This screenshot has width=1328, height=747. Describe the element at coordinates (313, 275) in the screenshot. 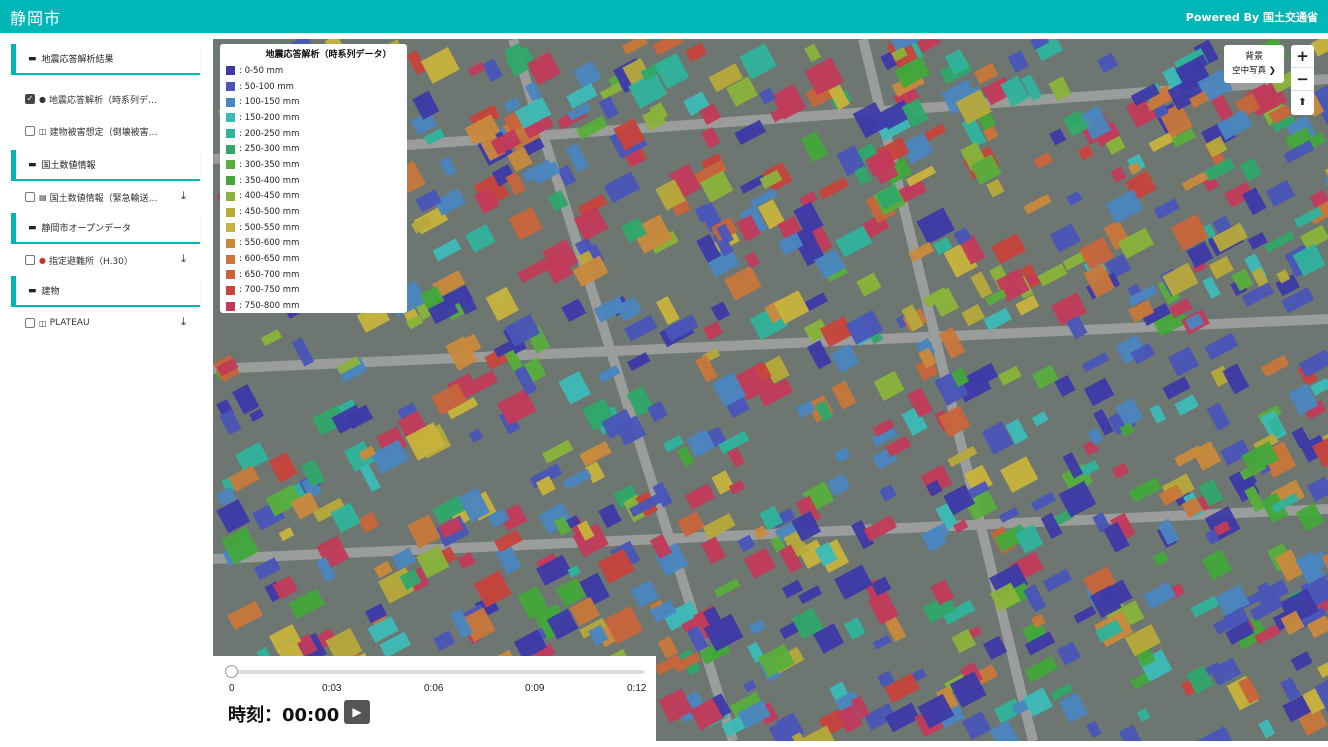

I see `legend-entry: : 650-700 mm` at that location.